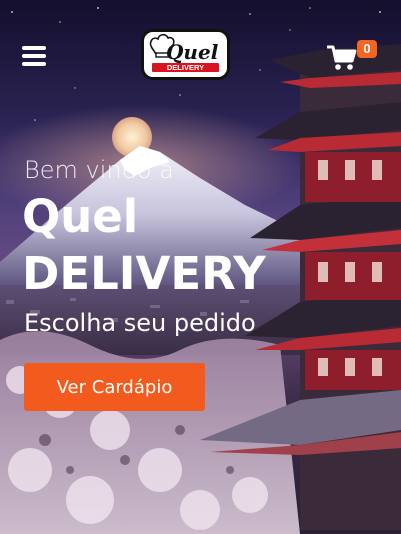  What do you see at coordinates (192, 52) in the screenshot?
I see `logo-text-top: Quel` at bounding box center [192, 52].